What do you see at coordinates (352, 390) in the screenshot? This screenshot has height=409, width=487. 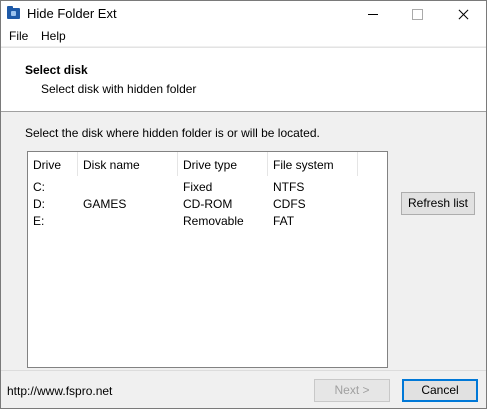 I see `next-button: Next >` at bounding box center [352, 390].